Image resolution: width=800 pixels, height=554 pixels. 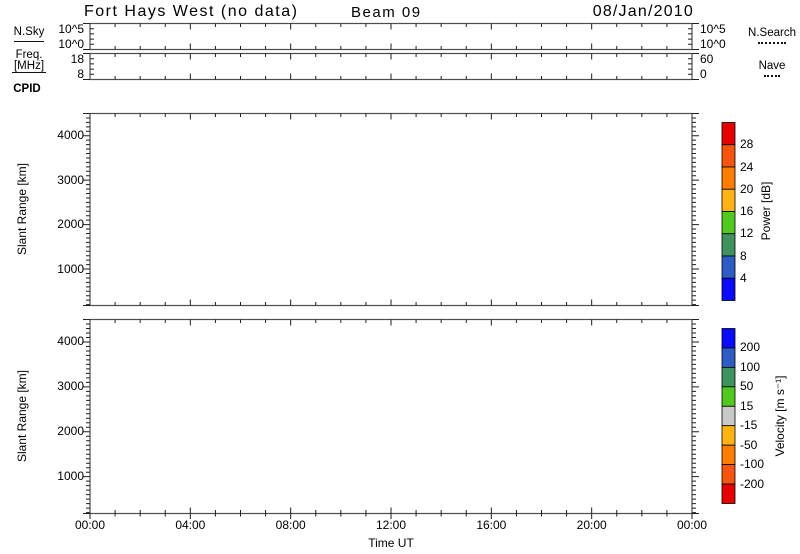 I want to click on colorbar-tick-label: 15, so click(x=747, y=405).